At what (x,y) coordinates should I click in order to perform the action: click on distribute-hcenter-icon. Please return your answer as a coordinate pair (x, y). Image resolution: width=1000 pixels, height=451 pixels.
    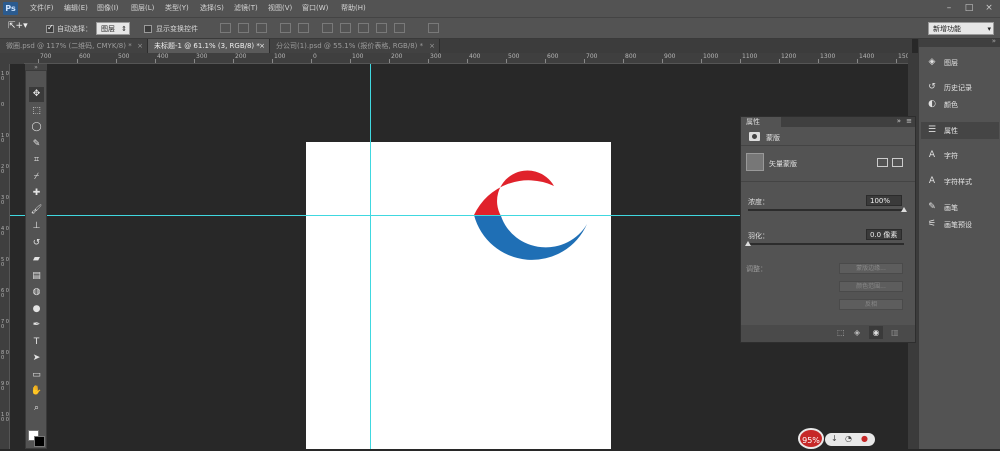
    Looking at the image, I should click on (399, 28).